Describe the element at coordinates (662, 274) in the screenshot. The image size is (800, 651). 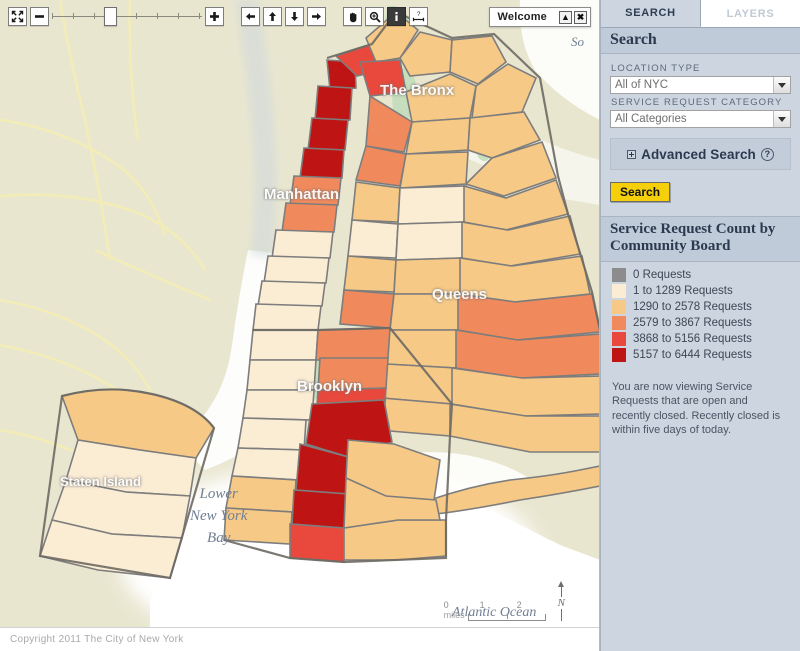
I see `legend-label: 0 Requests` at that location.